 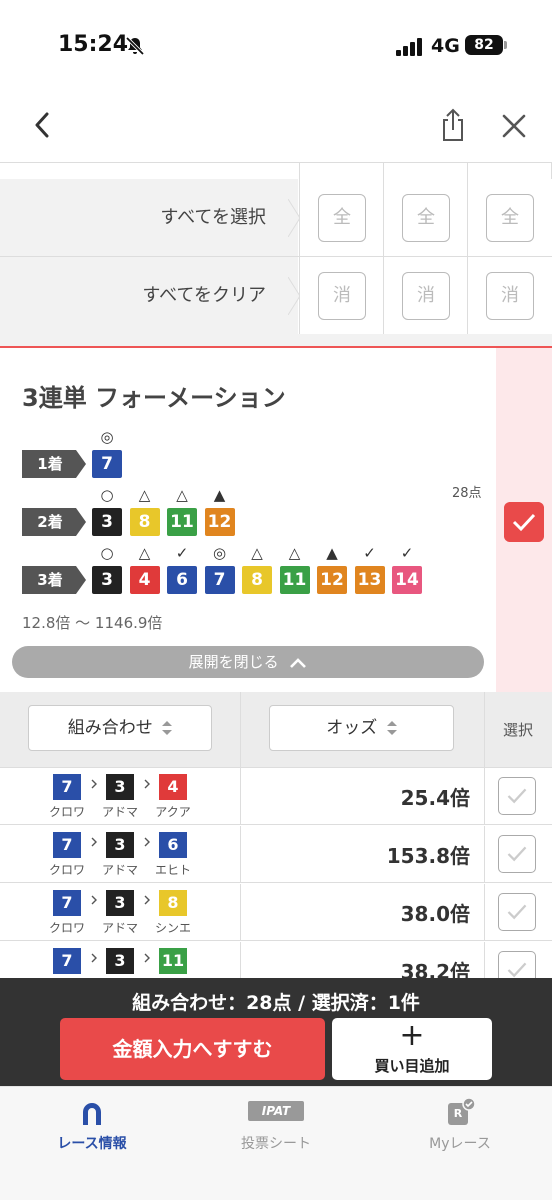 I want to click on sort-bar: 組み合わせ オッズ 選択, so click(x=276, y=730).